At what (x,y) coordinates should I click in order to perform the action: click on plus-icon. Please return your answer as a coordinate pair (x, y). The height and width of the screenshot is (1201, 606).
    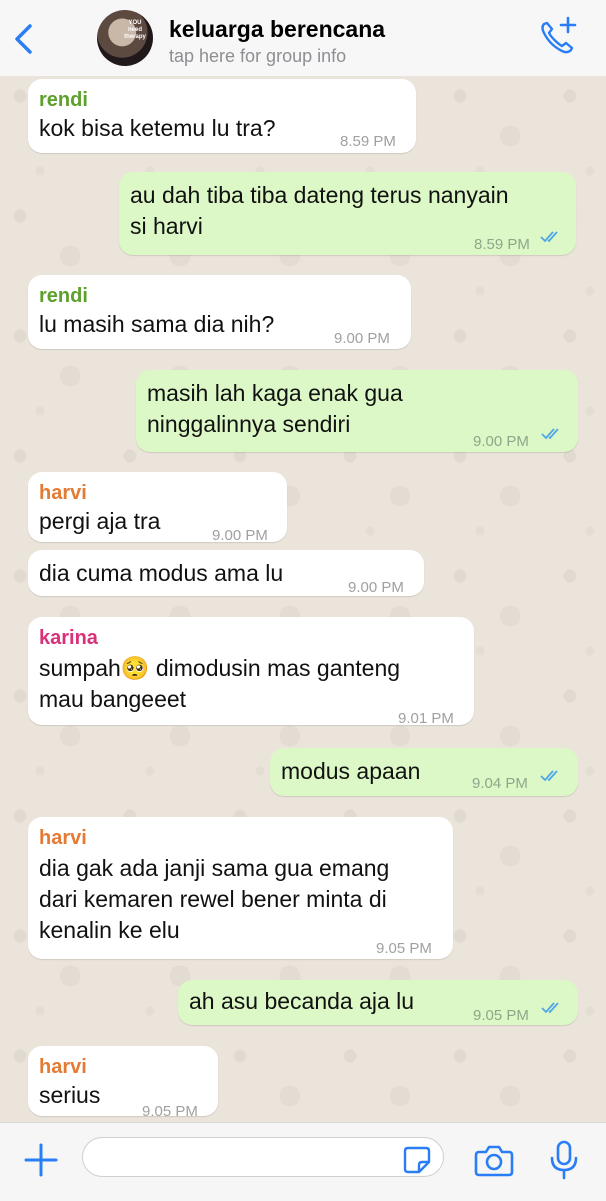
    Looking at the image, I should click on (41, 1160).